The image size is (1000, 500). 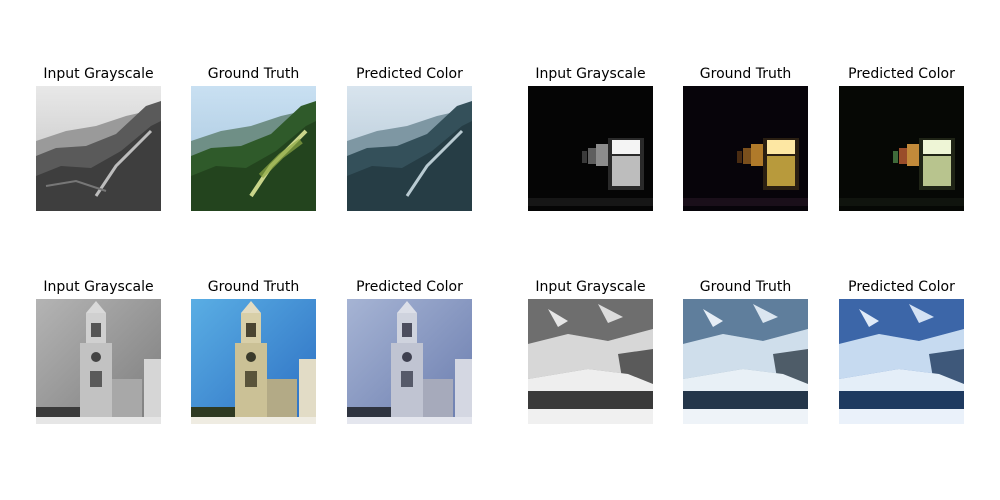 What do you see at coordinates (98, 361) in the screenshot?
I see `church-grayscale-image` at bounding box center [98, 361].